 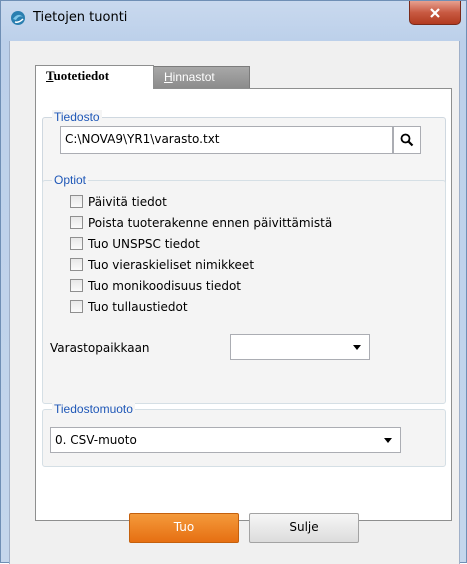 I want to click on options-group-legend: Optiot, so click(x=70, y=180).